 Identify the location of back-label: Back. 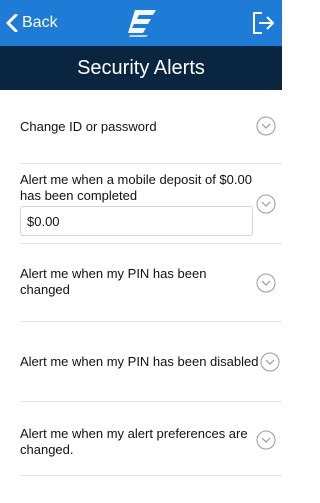
(40, 22).